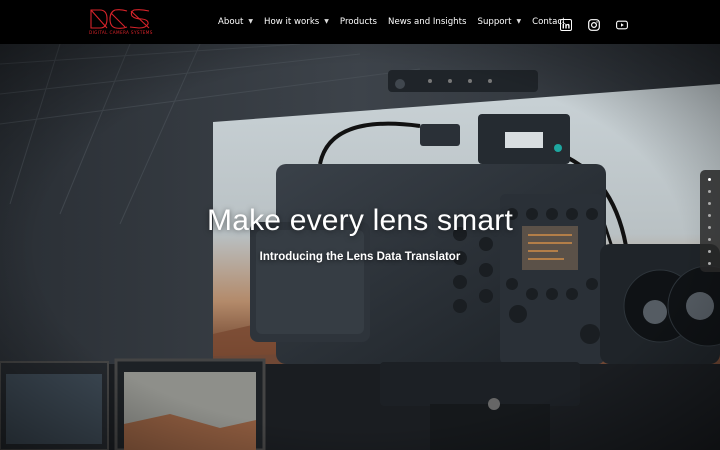 This screenshot has width=720, height=450. What do you see at coordinates (594, 23) in the screenshot?
I see `instagram-icon` at bounding box center [594, 23].